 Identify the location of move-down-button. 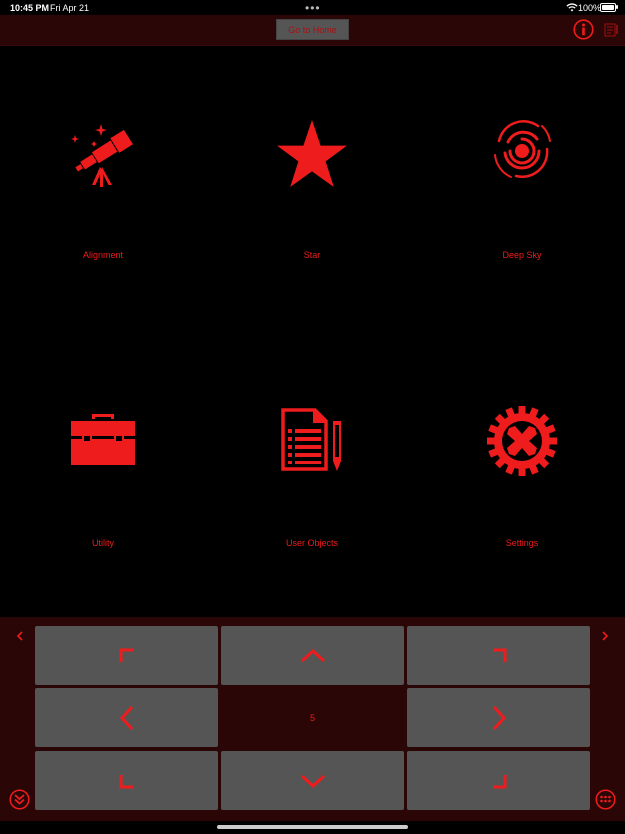
(312, 780).